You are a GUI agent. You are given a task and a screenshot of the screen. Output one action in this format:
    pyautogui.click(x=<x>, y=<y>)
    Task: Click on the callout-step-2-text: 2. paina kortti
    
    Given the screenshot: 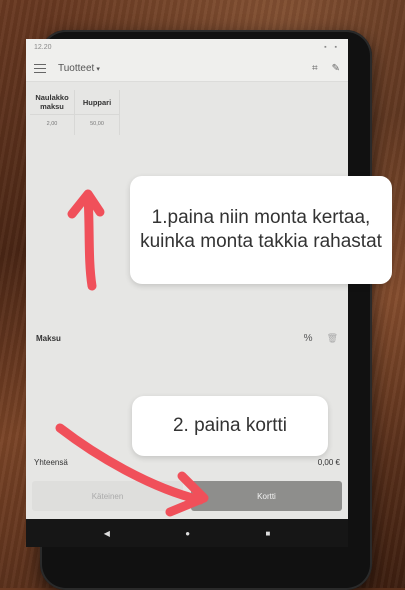 What is the action you would take?
    pyautogui.click(x=230, y=425)
    